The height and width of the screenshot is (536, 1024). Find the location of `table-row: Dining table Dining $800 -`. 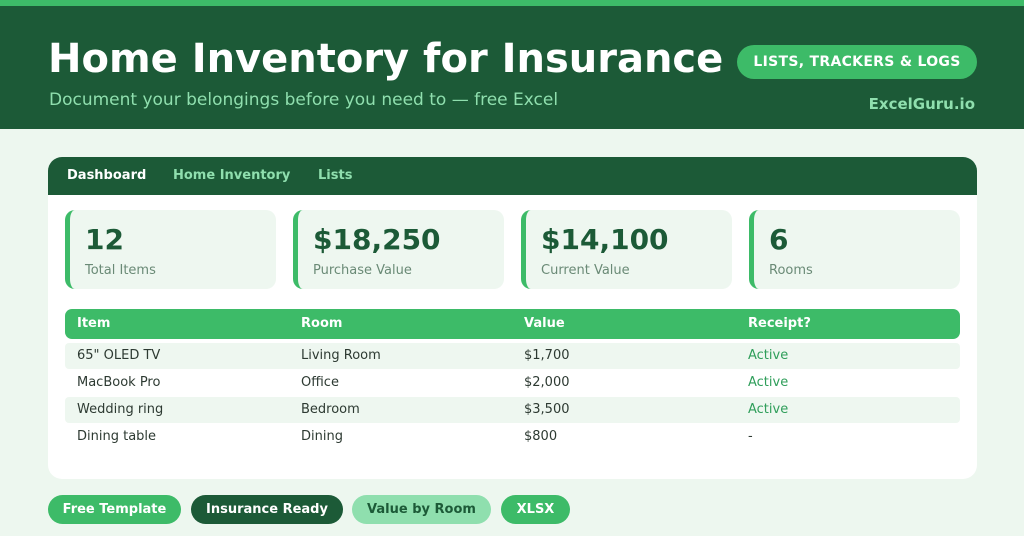

table-row: Dining table Dining $800 - is located at coordinates (512, 437).